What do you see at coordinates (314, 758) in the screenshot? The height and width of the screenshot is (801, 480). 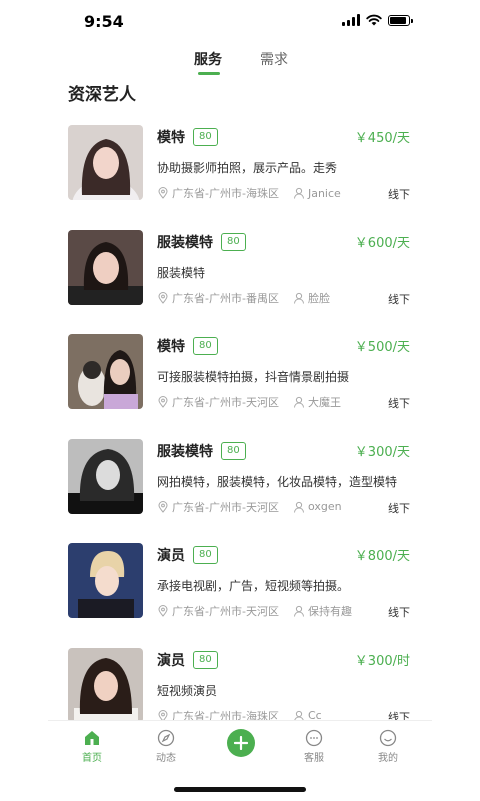 I see `nav-service-label: 客服` at bounding box center [314, 758].